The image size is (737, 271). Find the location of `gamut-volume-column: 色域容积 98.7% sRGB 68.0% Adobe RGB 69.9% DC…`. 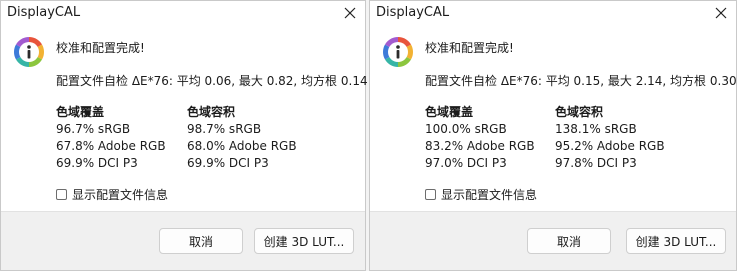

gamut-volume-column: 色域容积 98.7% sRGB 68.0% Adobe RGB 69.9% DC… is located at coordinates (242, 138).